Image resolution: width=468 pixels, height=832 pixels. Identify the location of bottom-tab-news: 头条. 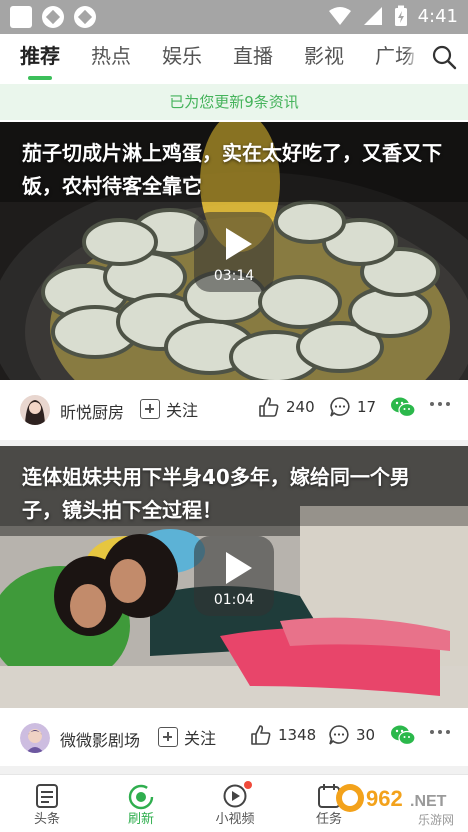
(47, 803).